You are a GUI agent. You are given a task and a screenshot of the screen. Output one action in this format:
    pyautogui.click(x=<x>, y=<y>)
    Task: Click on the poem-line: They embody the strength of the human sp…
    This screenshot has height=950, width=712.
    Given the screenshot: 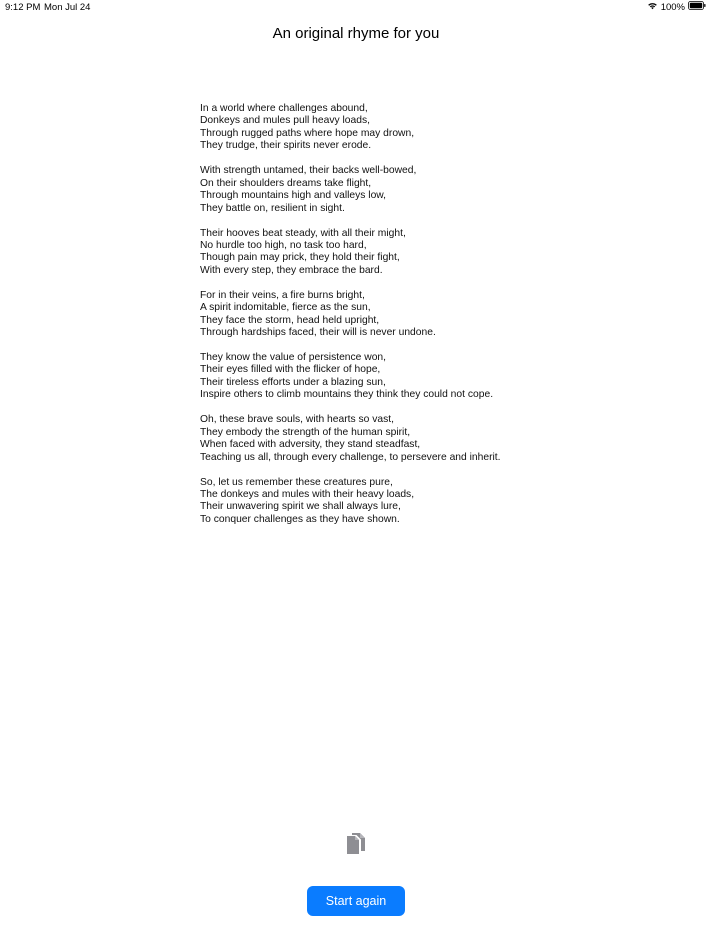 What is the action you would take?
    pyautogui.click(x=305, y=432)
    